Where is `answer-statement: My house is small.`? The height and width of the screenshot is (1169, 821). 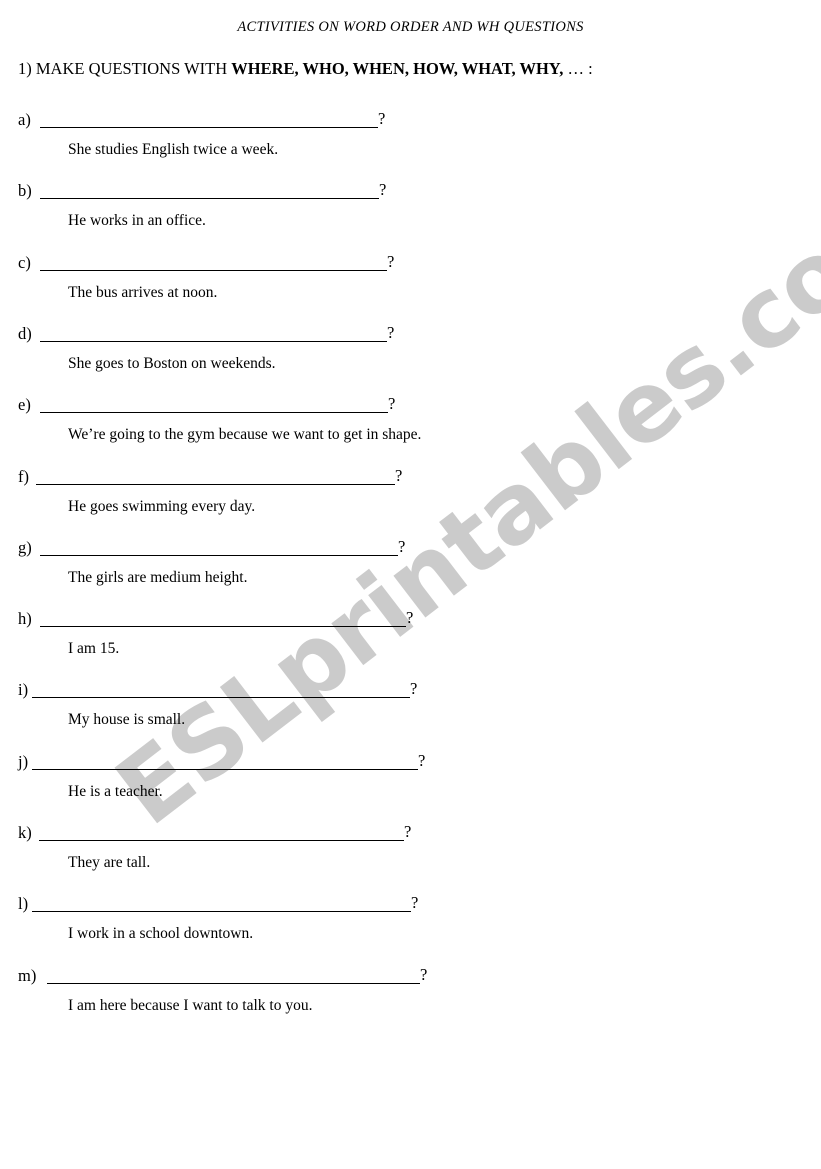 answer-statement: My house is small. is located at coordinates (127, 719).